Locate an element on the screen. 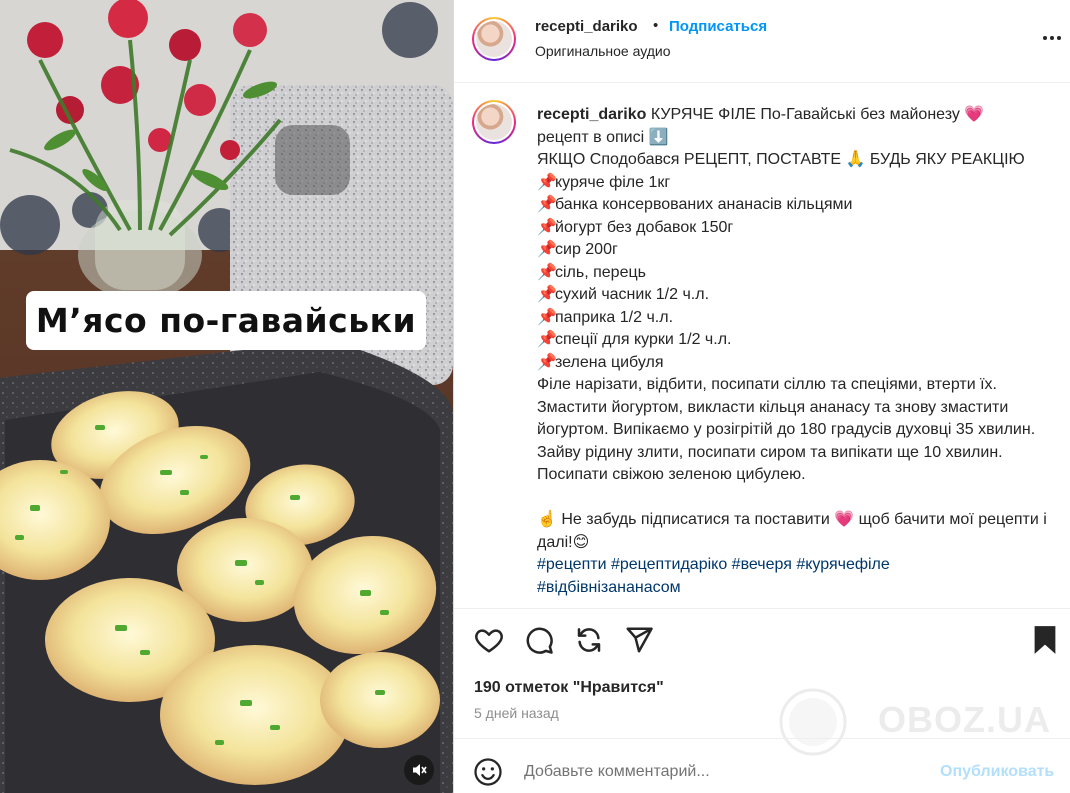 Image resolution: width=1070 pixels, height=793 pixels. comment-icon is located at coordinates (539, 640).